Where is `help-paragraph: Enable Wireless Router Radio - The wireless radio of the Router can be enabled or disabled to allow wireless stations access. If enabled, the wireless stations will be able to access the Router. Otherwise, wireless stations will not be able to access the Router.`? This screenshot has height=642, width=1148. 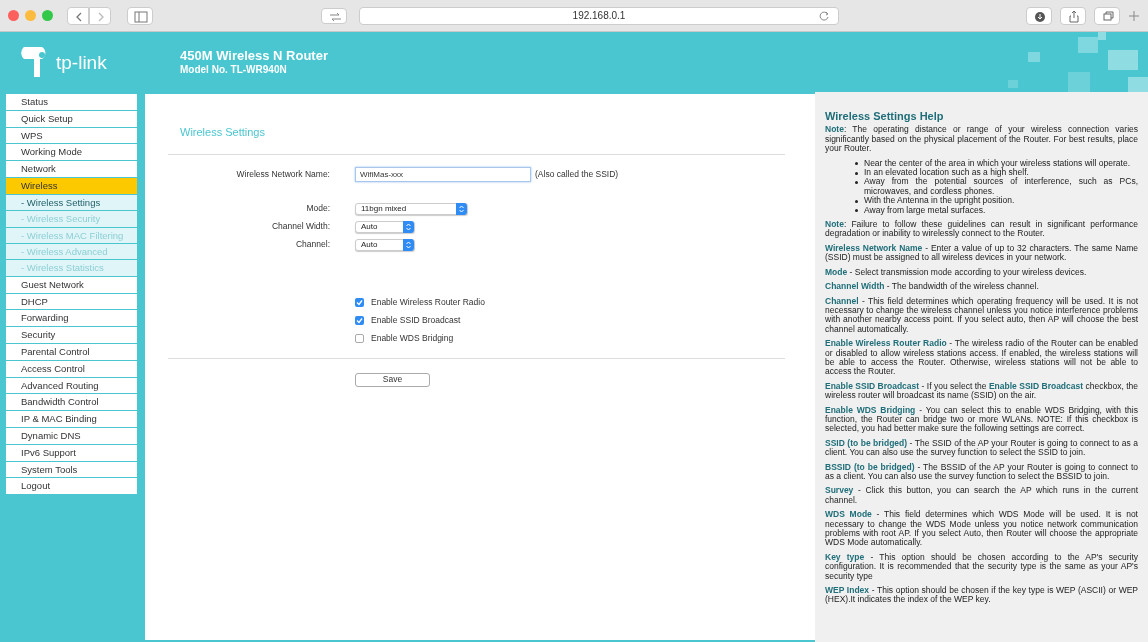
help-paragraph: Enable Wireless Router Radio - The wireless radio of the Router can be enabled or disabled to allow wireless stations access. If enabled, the wireless stations will be able to access the Router. Otherwise, wireless stations will not be able to access the Router. is located at coordinates (981, 358).